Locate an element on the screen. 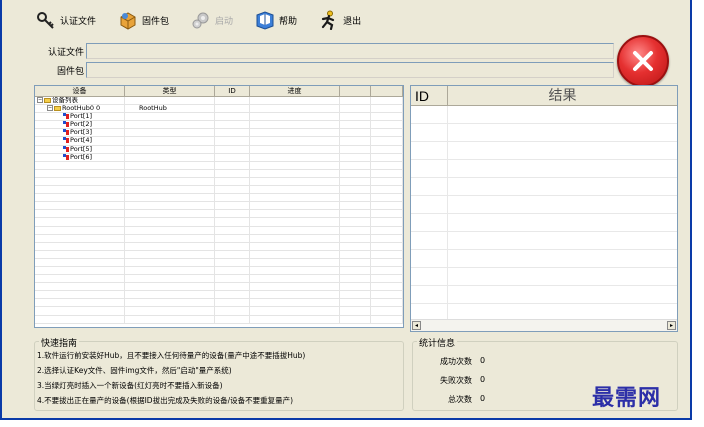 Image resolution: width=704 pixels, height=427 pixels. device-cell: − RootHub0 0 is located at coordinates (80, 109).